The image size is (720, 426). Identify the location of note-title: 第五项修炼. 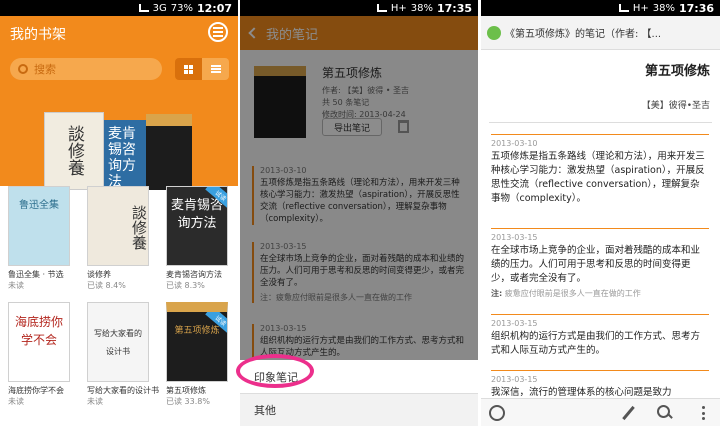
(677, 71).